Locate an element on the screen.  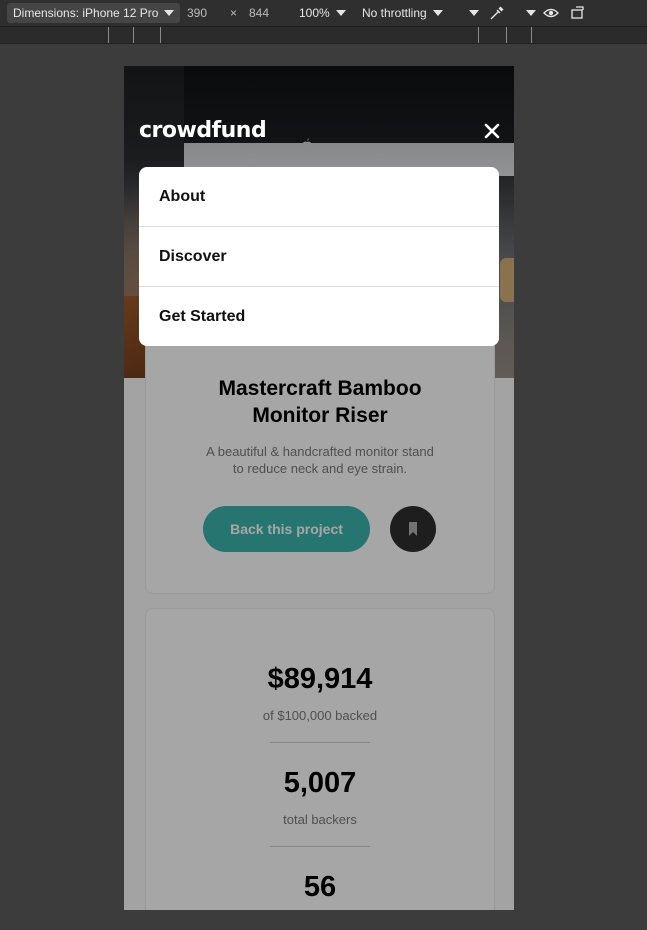
menu-item-discover: Discover is located at coordinates (319, 257).